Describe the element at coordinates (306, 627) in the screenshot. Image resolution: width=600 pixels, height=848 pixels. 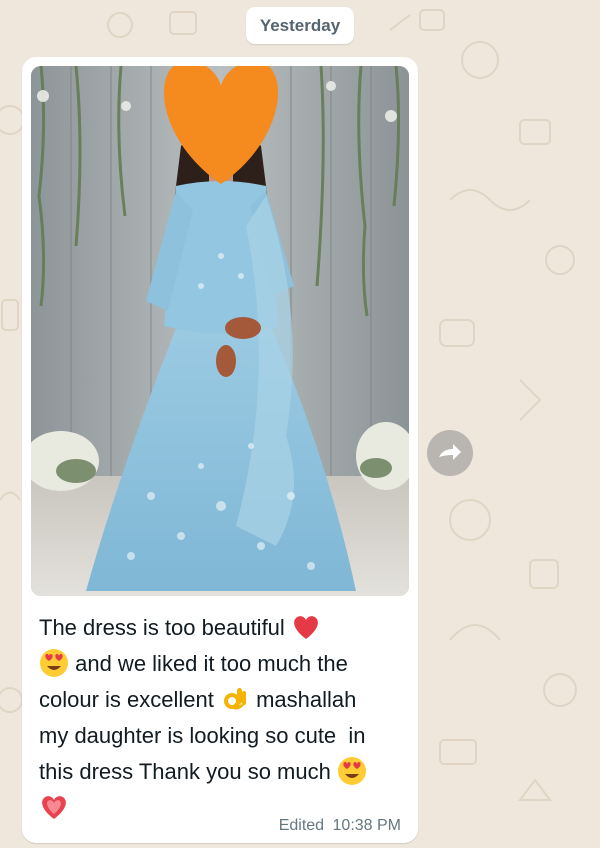
I see `red-heart-icon` at that location.